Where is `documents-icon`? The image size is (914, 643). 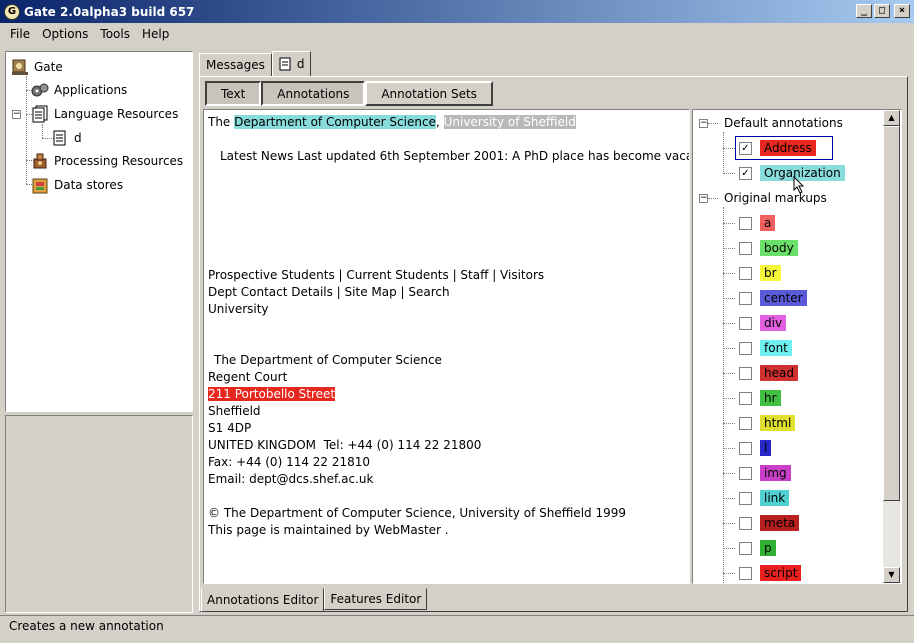
documents-icon is located at coordinates (40, 114).